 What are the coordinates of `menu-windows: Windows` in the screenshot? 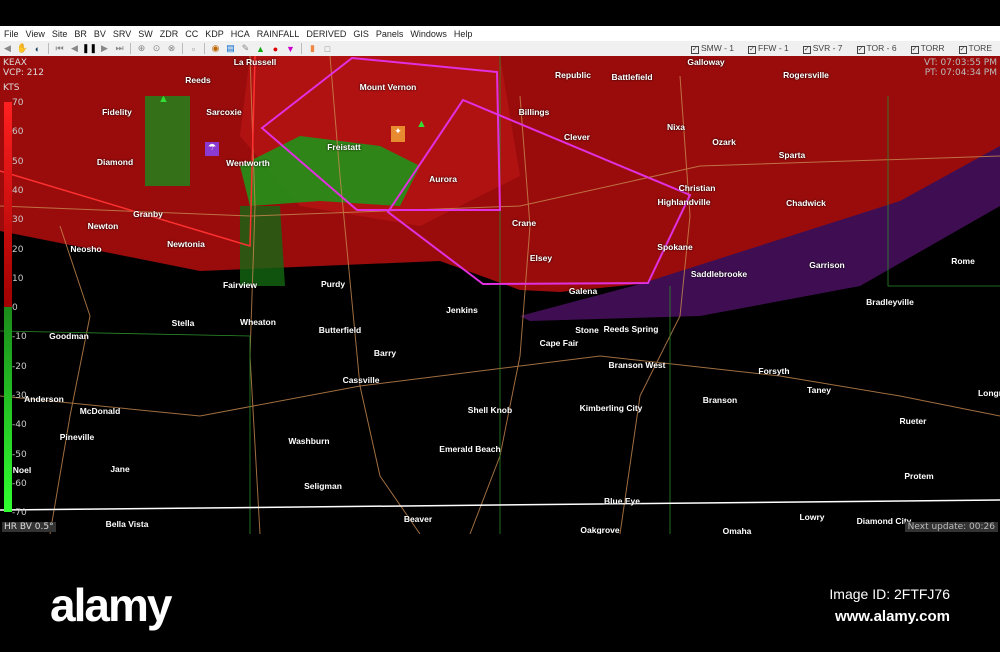 It's located at (428, 34).